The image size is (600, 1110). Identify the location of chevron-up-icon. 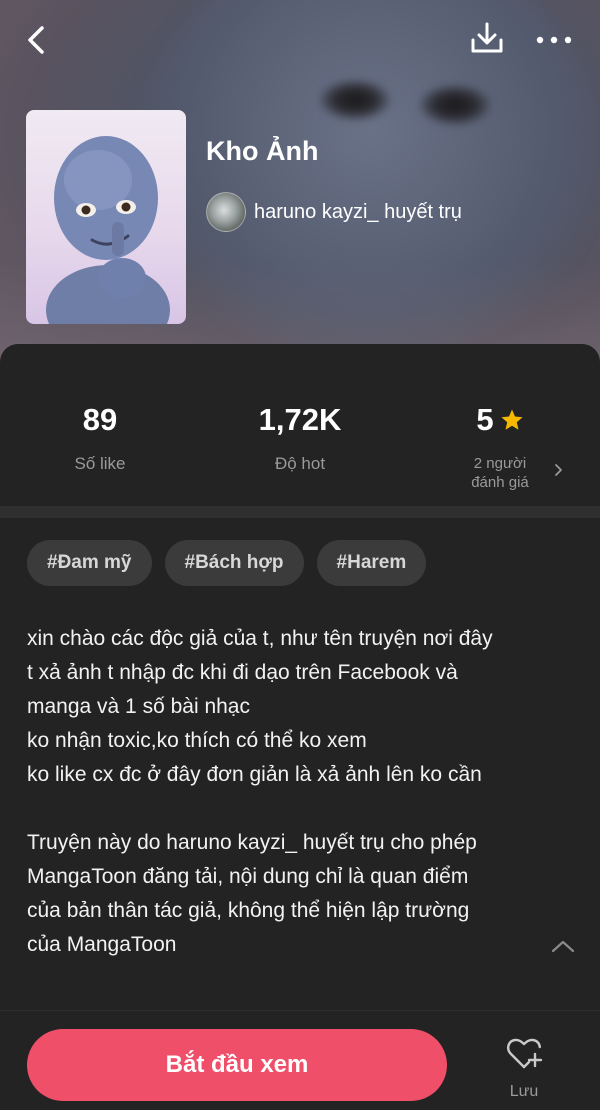
(563, 946).